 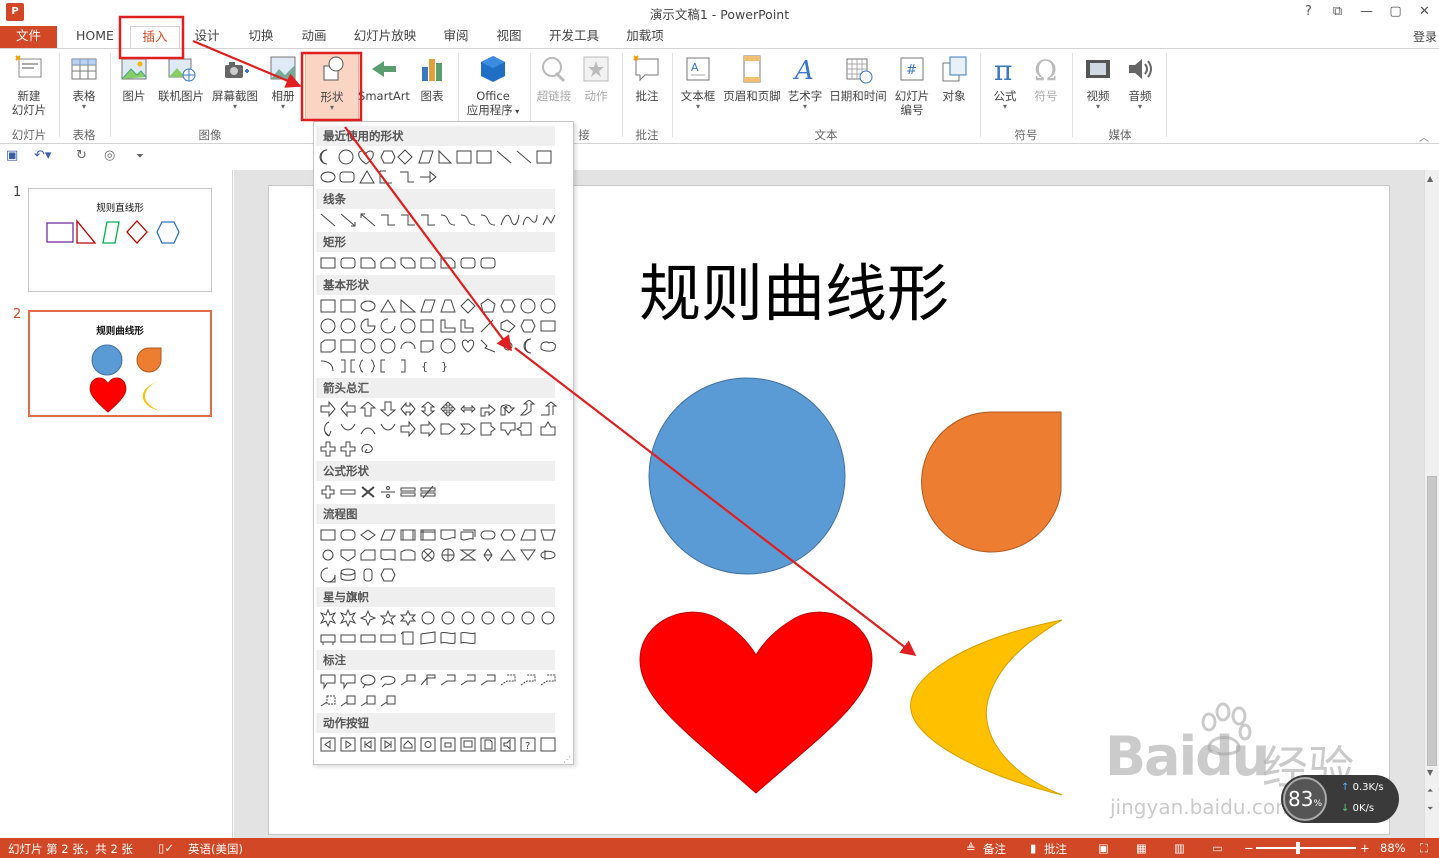 What do you see at coordinates (1365, 848) in the screenshot?
I see `zoom-in-icon: +` at bounding box center [1365, 848].